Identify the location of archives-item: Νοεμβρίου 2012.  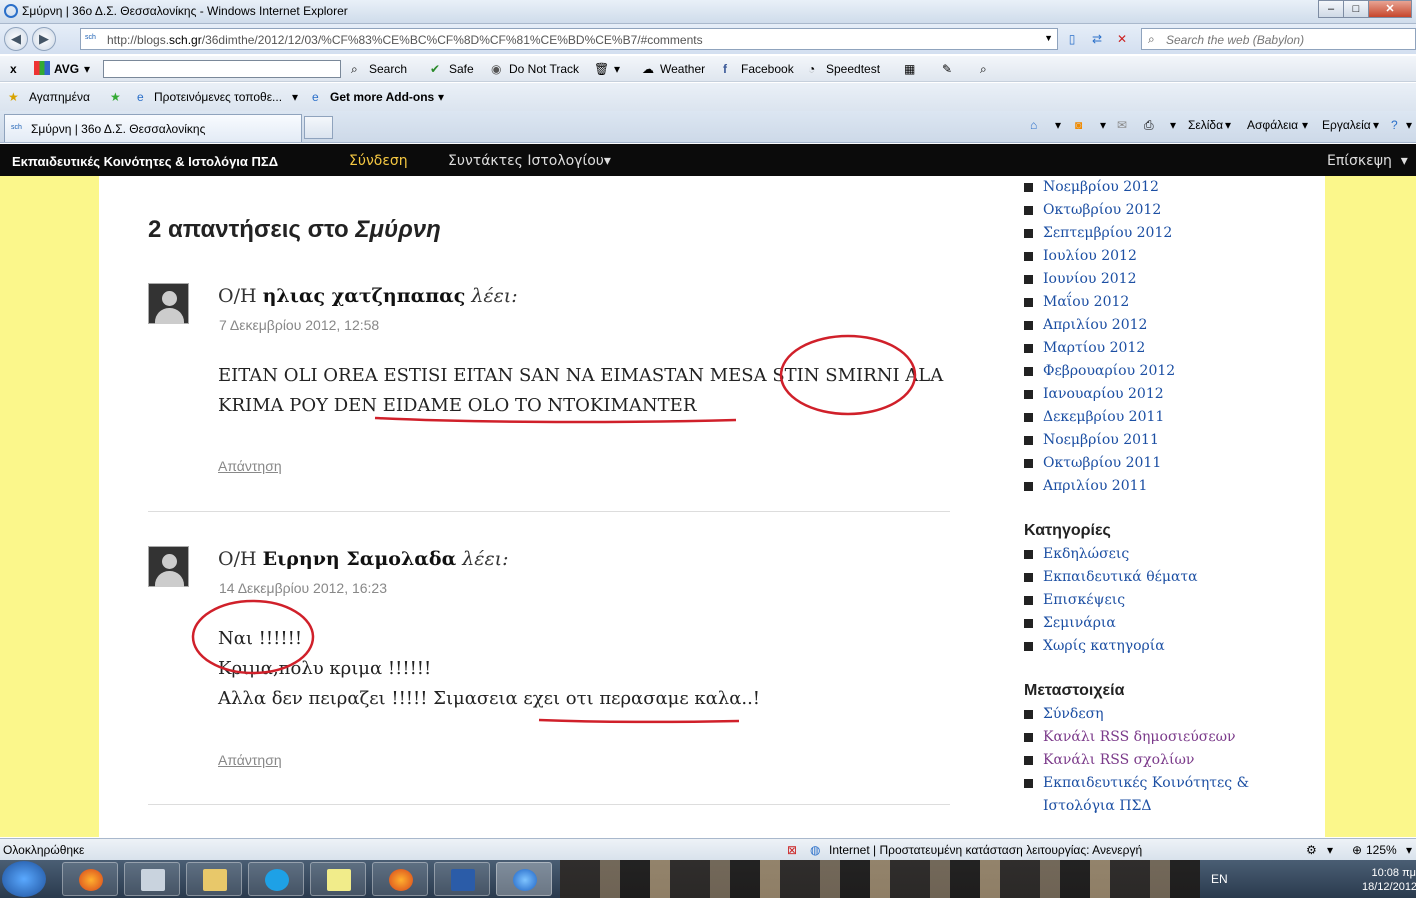
(1099, 187).